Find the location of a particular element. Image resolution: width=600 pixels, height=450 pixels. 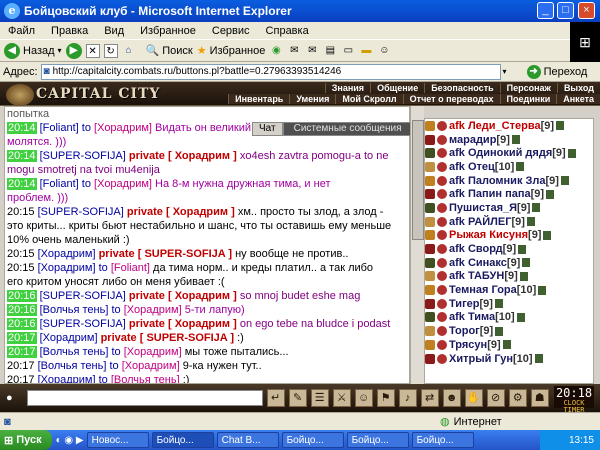

menu-file: Файл is located at coordinates (21, 31).